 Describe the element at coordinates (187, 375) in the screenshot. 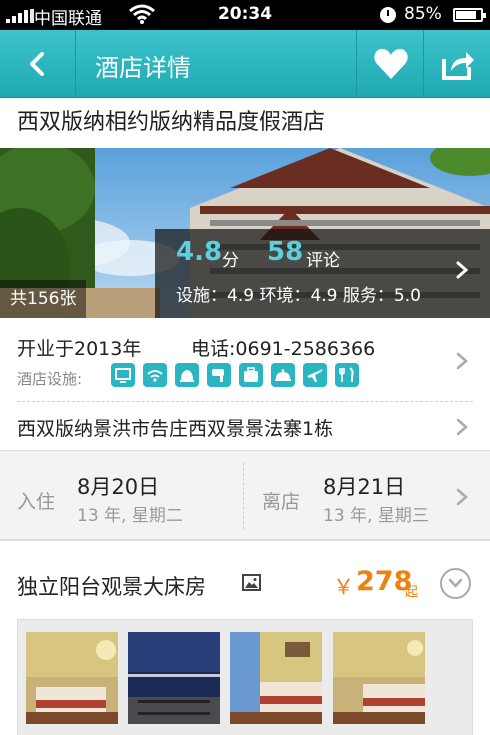

I see `bell-icon` at that location.